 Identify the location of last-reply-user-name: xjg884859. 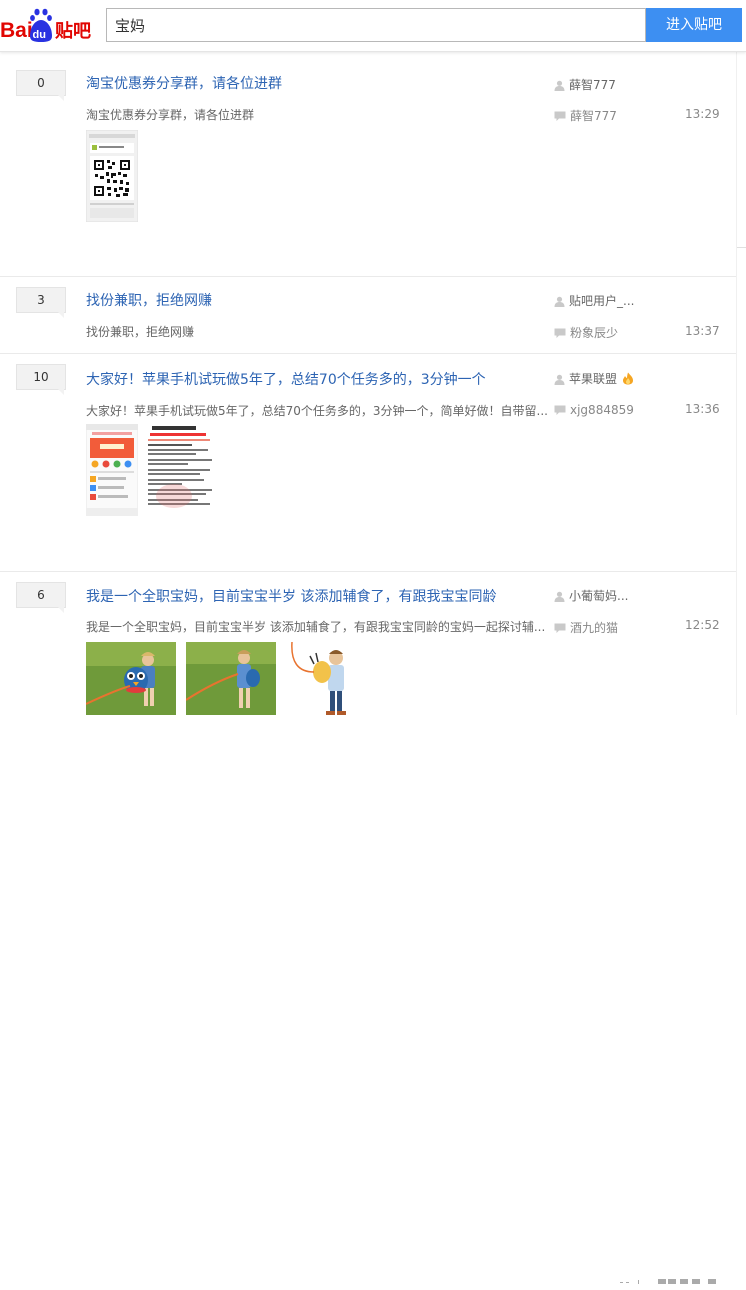
(602, 410).